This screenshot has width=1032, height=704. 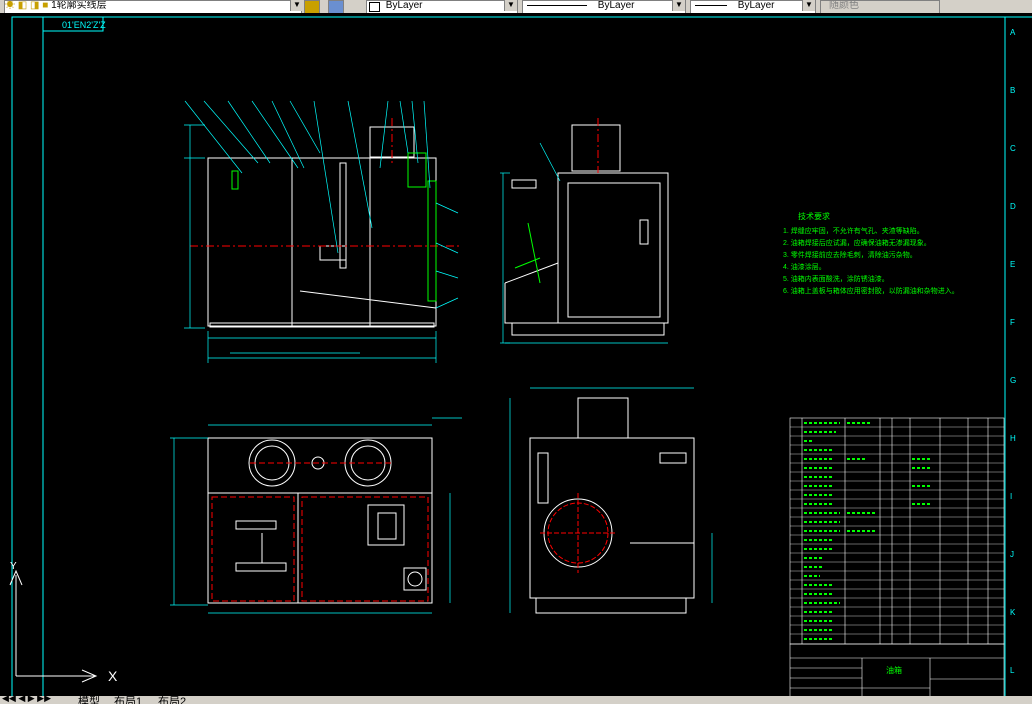 What do you see at coordinates (804, 266) in the screenshot?
I see `tech-note: 4. 油漆涂层。` at bounding box center [804, 266].